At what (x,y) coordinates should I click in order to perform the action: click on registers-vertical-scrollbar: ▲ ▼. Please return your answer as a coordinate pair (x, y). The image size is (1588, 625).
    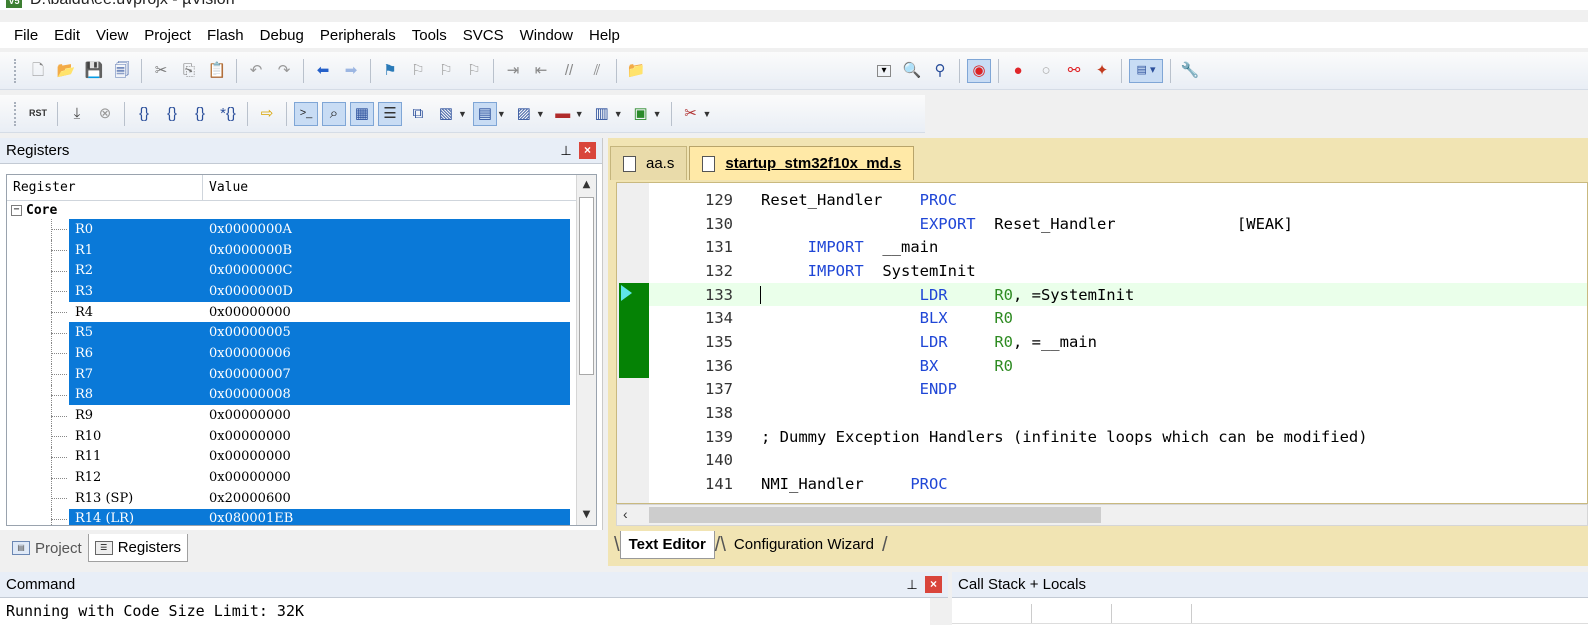
    Looking at the image, I should click on (586, 350).